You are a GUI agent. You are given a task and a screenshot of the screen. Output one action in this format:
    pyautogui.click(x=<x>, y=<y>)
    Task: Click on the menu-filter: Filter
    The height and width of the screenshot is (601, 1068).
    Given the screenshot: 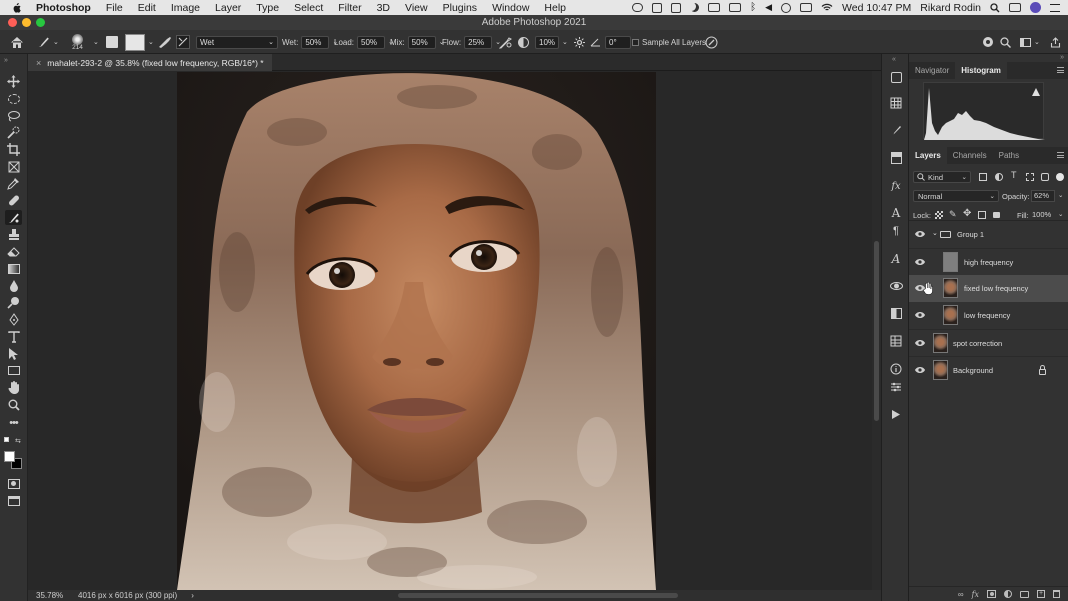 What is the action you would take?
    pyautogui.click(x=349, y=8)
    